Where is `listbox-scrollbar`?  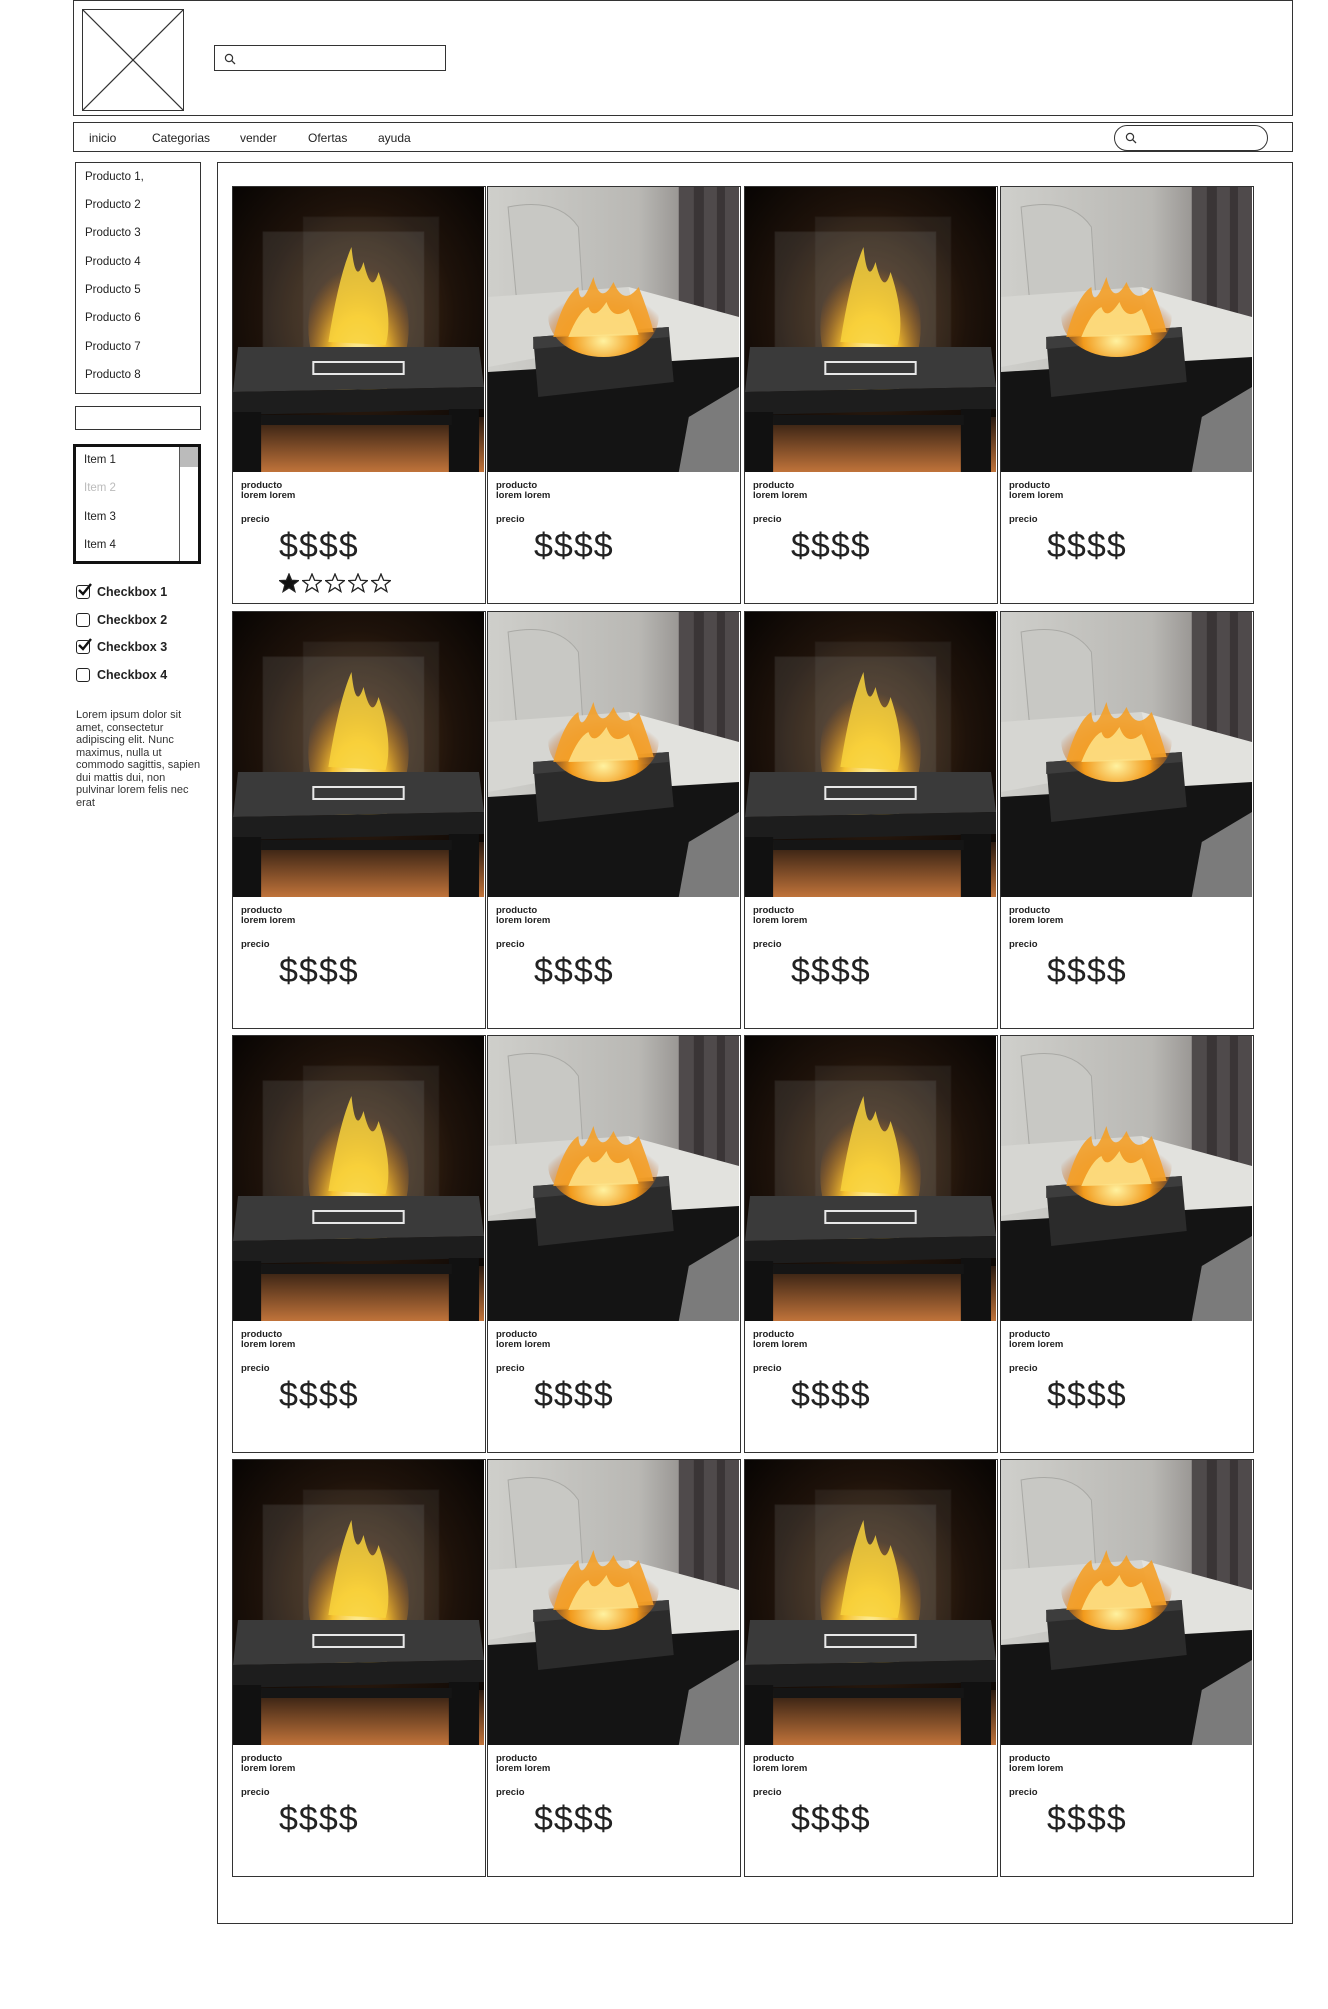 listbox-scrollbar is located at coordinates (188, 504).